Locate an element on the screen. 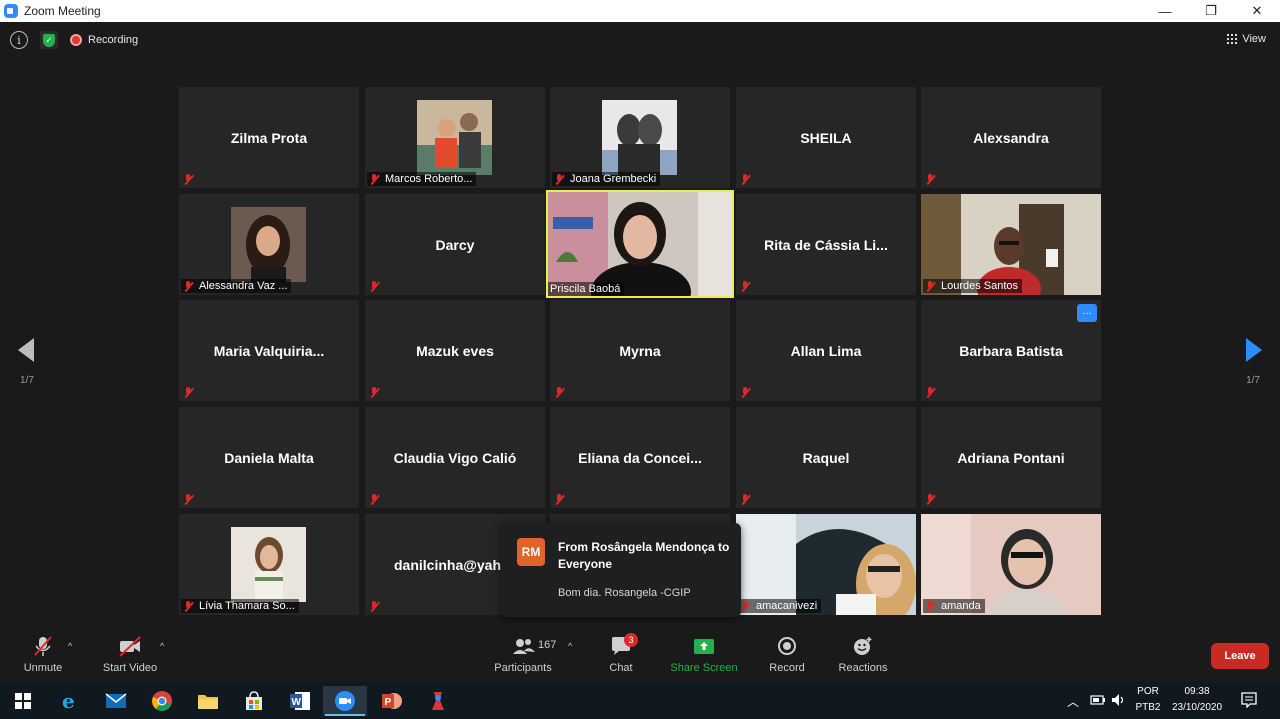 The image size is (1280, 719). participant-tile: Darcy is located at coordinates (455, 244).